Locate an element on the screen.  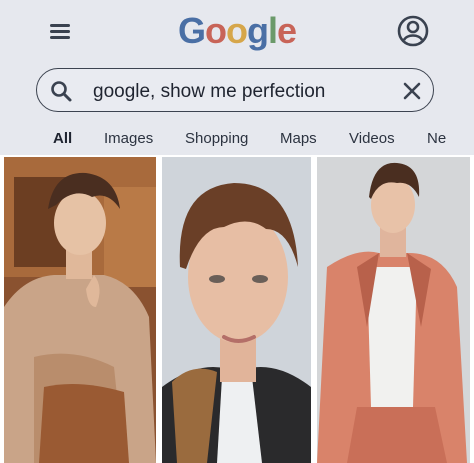
tab-news: Ne is located at coordinates (436, 138).